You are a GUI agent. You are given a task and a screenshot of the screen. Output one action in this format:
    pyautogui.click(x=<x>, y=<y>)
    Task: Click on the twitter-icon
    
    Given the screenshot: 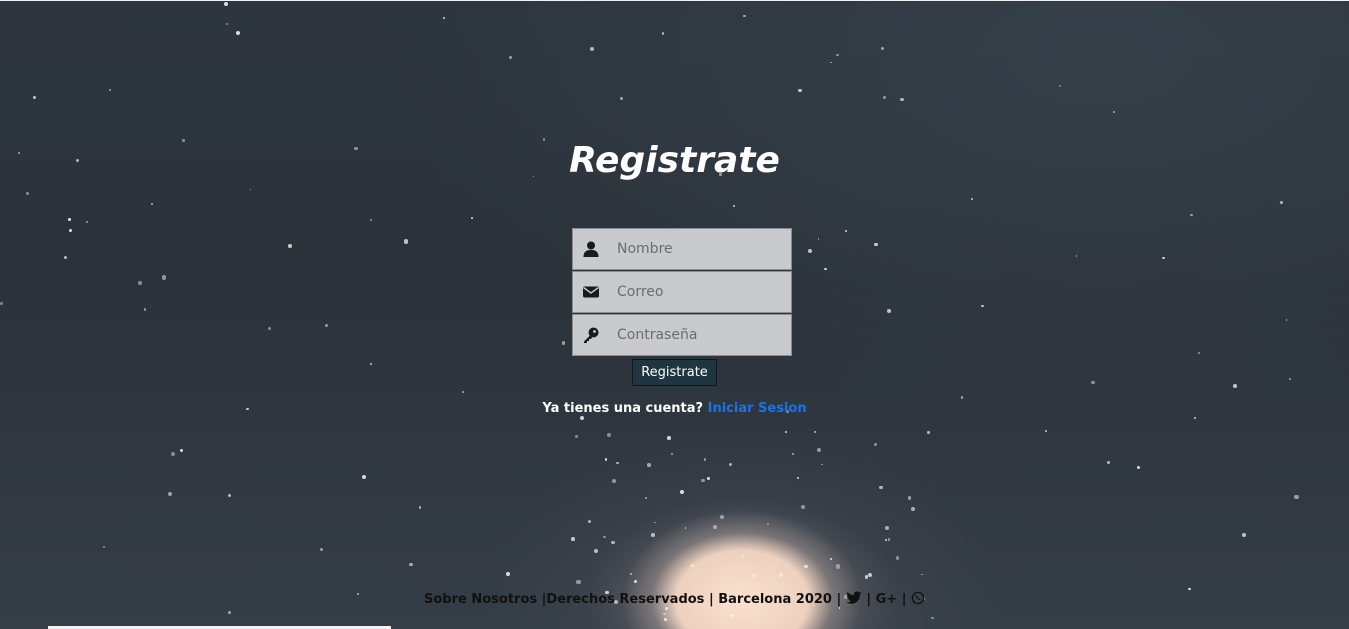 What is the action you would take?
    pyautogui.click(x=854, y=600)
    